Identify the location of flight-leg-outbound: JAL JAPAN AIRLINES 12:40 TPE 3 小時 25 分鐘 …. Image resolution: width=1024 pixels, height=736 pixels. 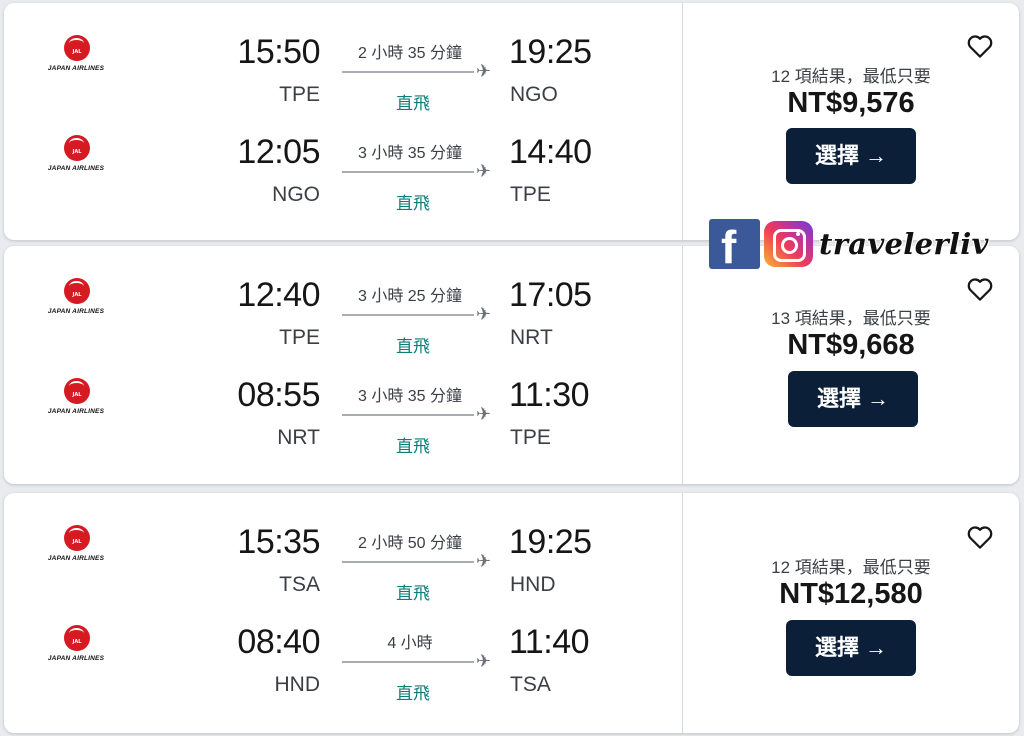
(343, 301).